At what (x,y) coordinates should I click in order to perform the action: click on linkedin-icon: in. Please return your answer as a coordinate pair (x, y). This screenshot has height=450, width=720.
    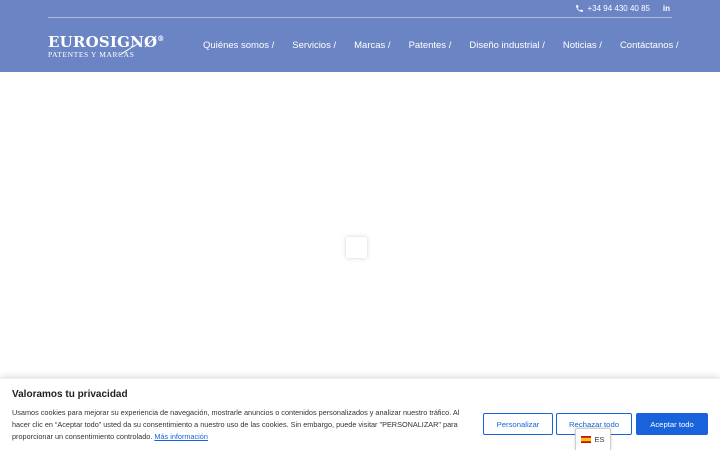
    Looking at the image, I should click on (666, 8).